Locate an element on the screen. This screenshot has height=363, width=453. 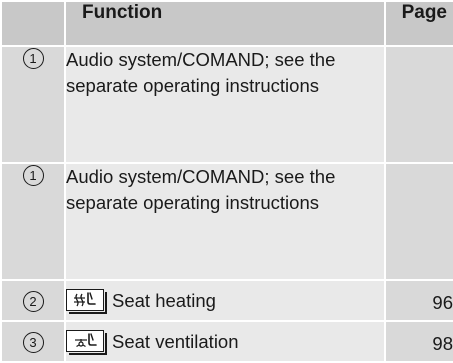
function-label: Seat heating is located at coordinates (164, 300).